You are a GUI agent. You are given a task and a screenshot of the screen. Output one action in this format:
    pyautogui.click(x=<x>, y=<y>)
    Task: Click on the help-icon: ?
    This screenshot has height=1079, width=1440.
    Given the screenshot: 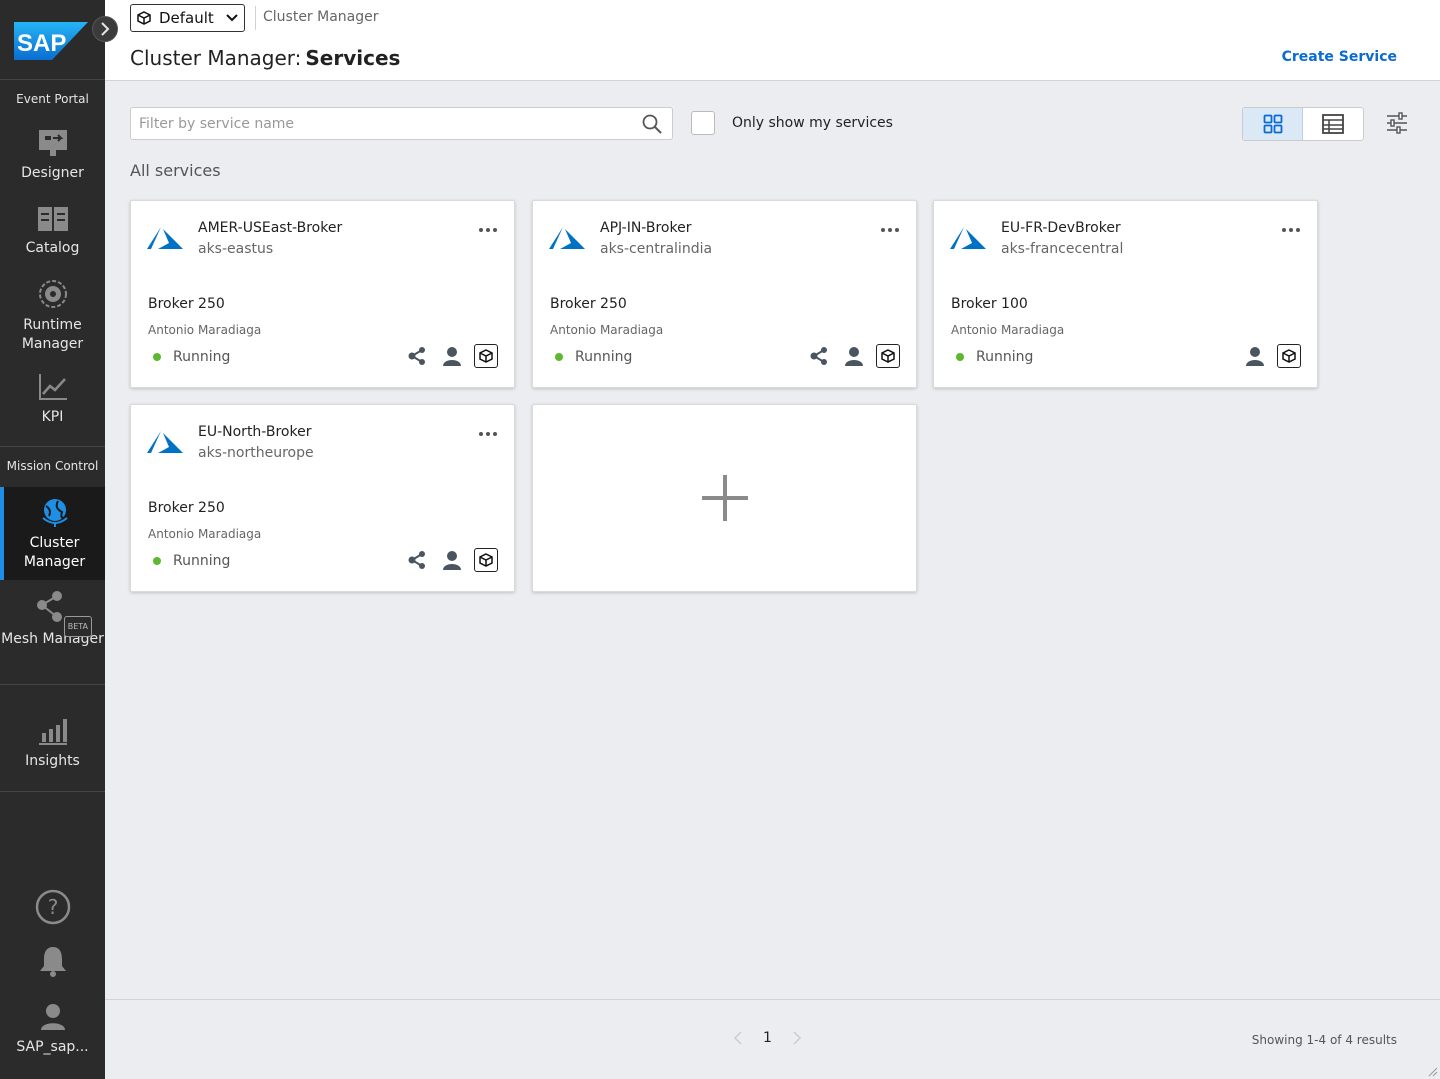 What is the action you would take?
    pyautogui.click(x=52, y=907)
    